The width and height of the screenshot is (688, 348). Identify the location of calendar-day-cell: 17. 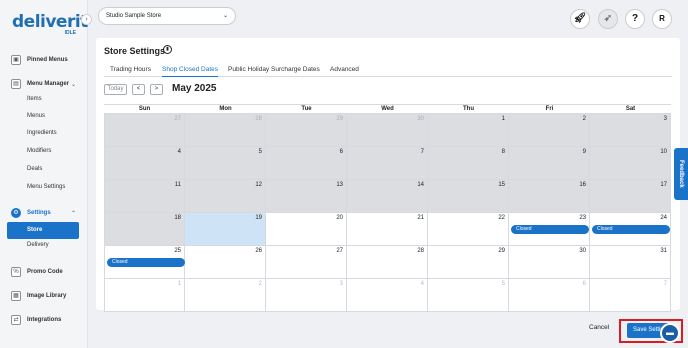
(630, 196).